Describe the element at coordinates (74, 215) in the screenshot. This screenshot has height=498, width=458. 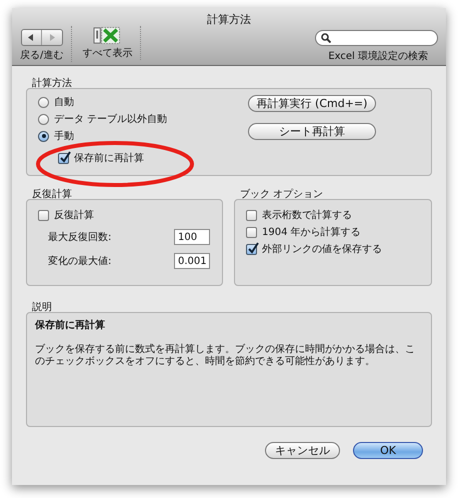
I see `checkbox-label: 反復計算` at that location.